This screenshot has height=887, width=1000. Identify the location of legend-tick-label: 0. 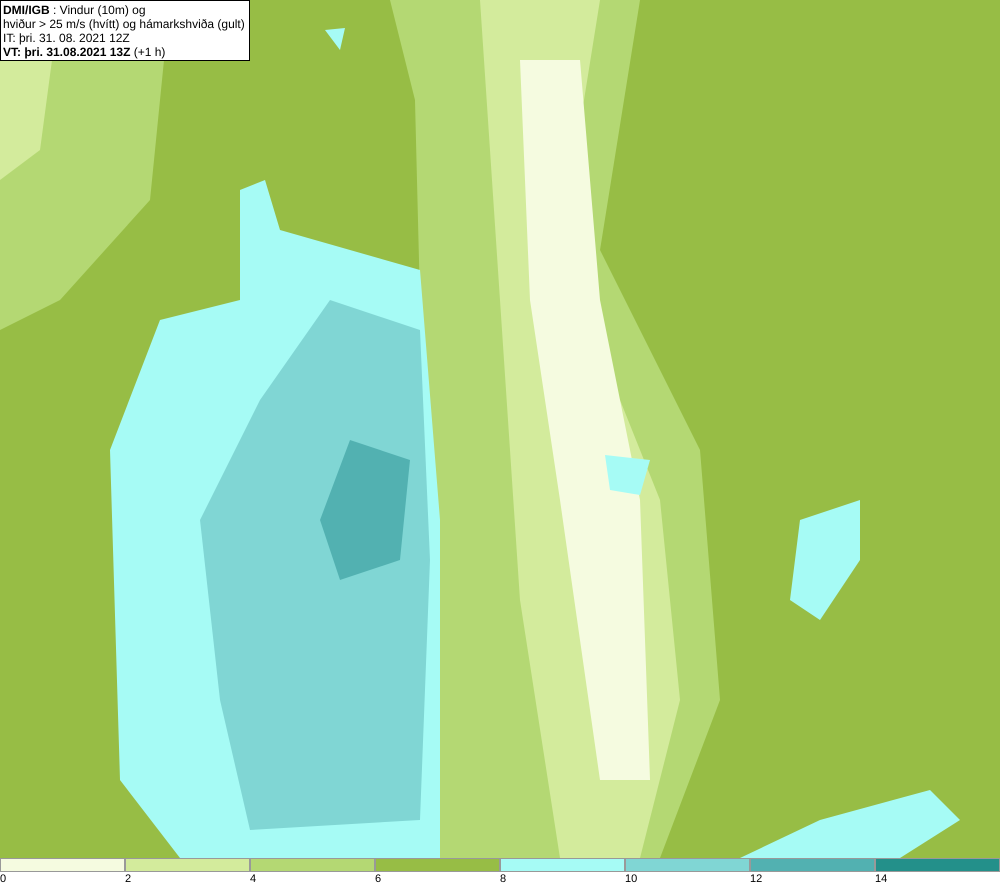
(3, 879).